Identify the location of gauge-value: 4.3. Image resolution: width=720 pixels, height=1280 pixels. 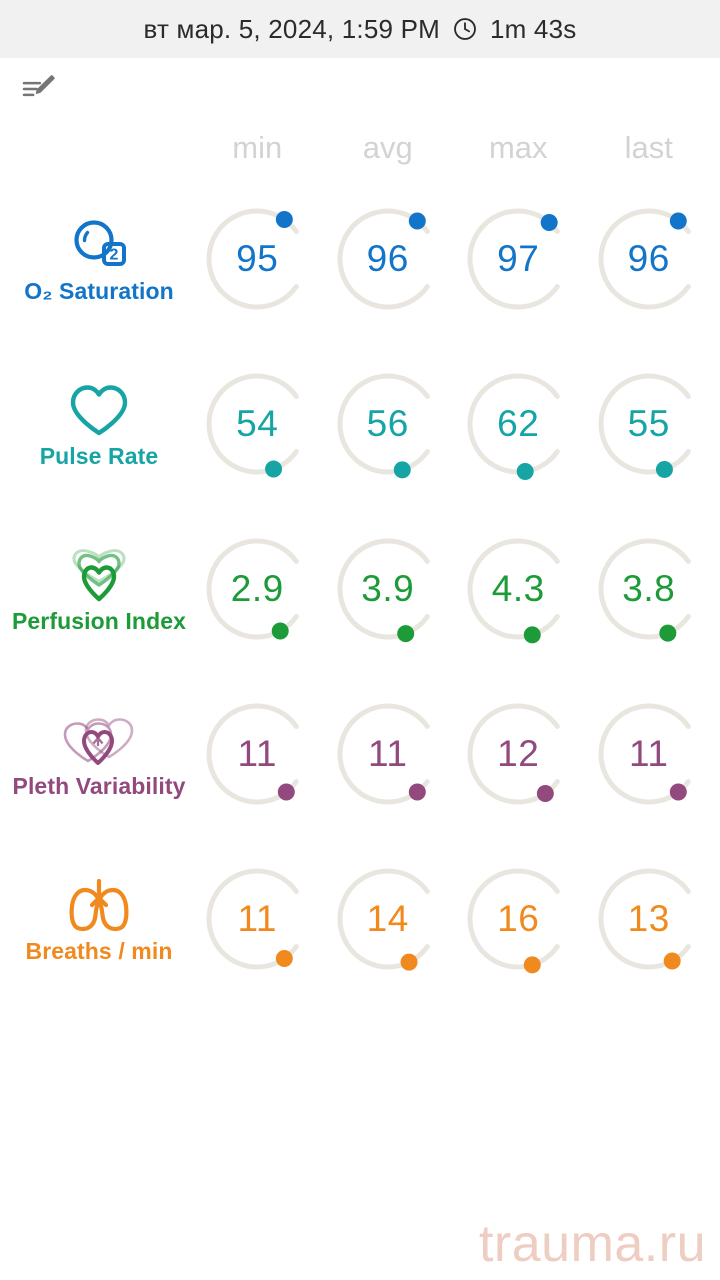
(518, 588).